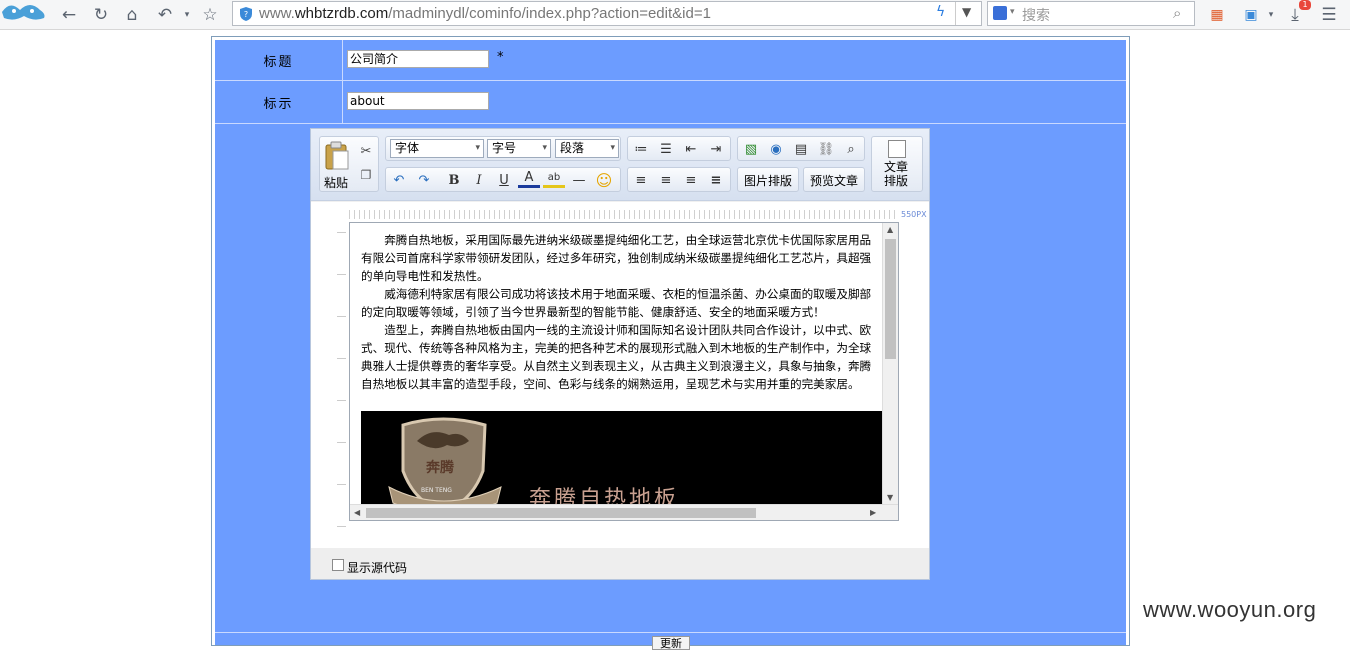  Describe the element at coordinates (69, 15) in the screenshot. I see `back-icon: ←` at that location.